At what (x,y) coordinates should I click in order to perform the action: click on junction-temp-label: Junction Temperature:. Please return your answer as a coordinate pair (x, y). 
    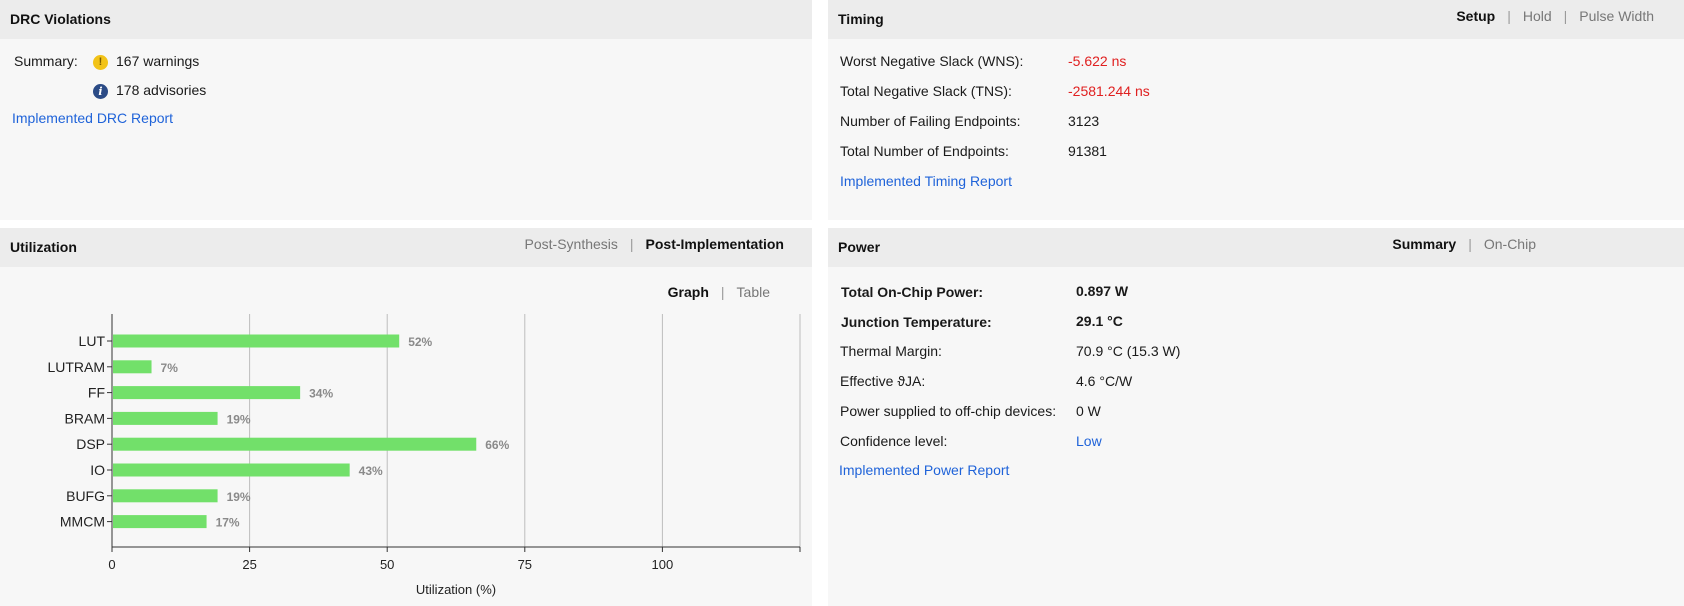
    Looking at the image, I should click on (916, 322).